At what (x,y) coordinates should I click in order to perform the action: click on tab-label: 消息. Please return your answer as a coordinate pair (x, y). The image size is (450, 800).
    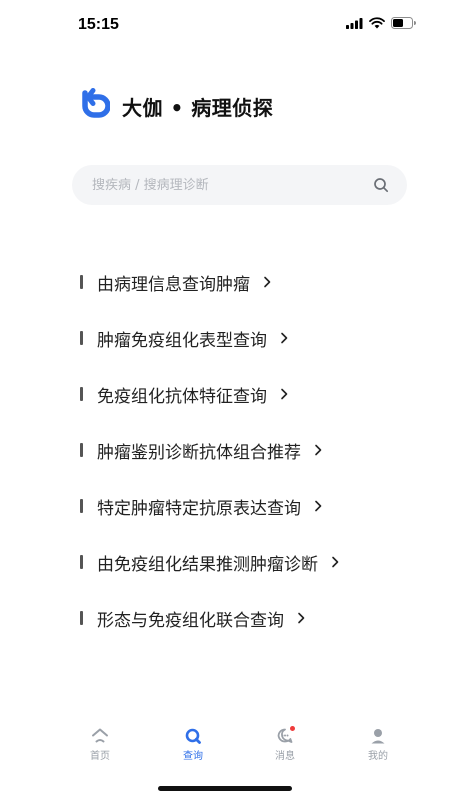
    Looking at the image, I should click on (285, 756).